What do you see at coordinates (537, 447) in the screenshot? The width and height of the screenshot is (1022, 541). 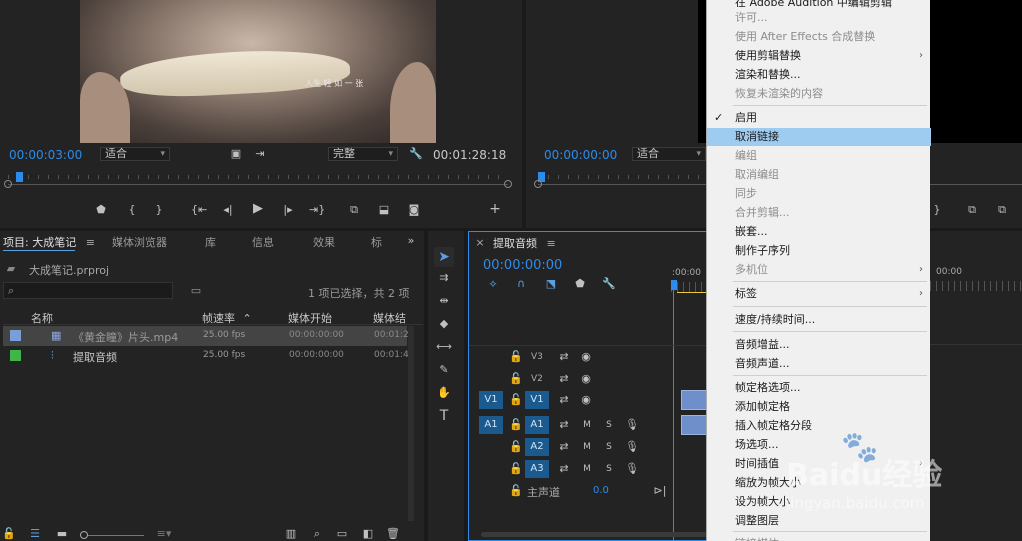 I see `track-target-a2: A2` at bounding box center [537, 447].